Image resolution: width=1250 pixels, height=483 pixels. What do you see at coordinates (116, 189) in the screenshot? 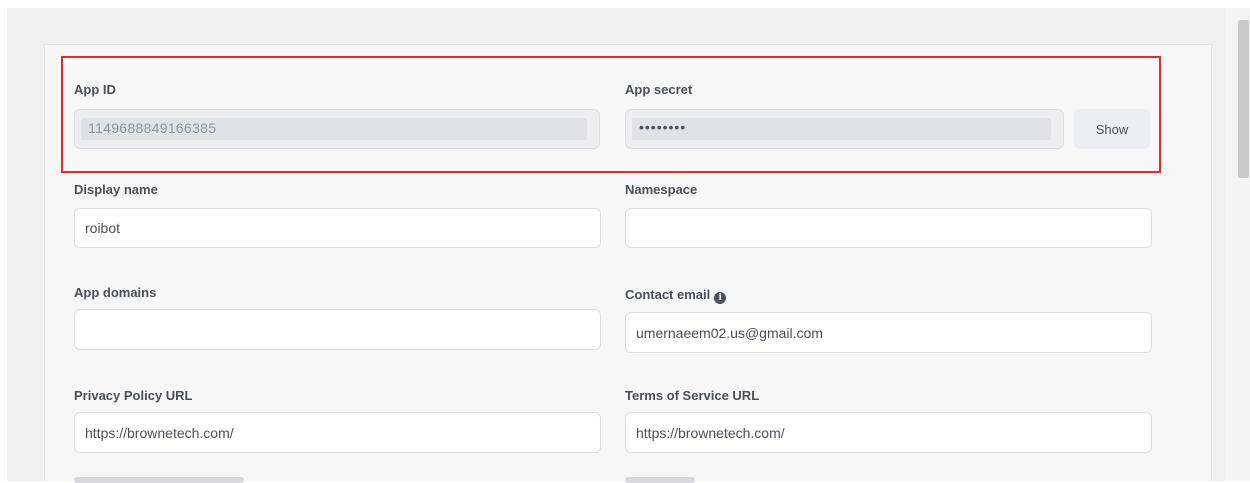
I see `display-name-label: Display name` at bounding box center [116, 189].